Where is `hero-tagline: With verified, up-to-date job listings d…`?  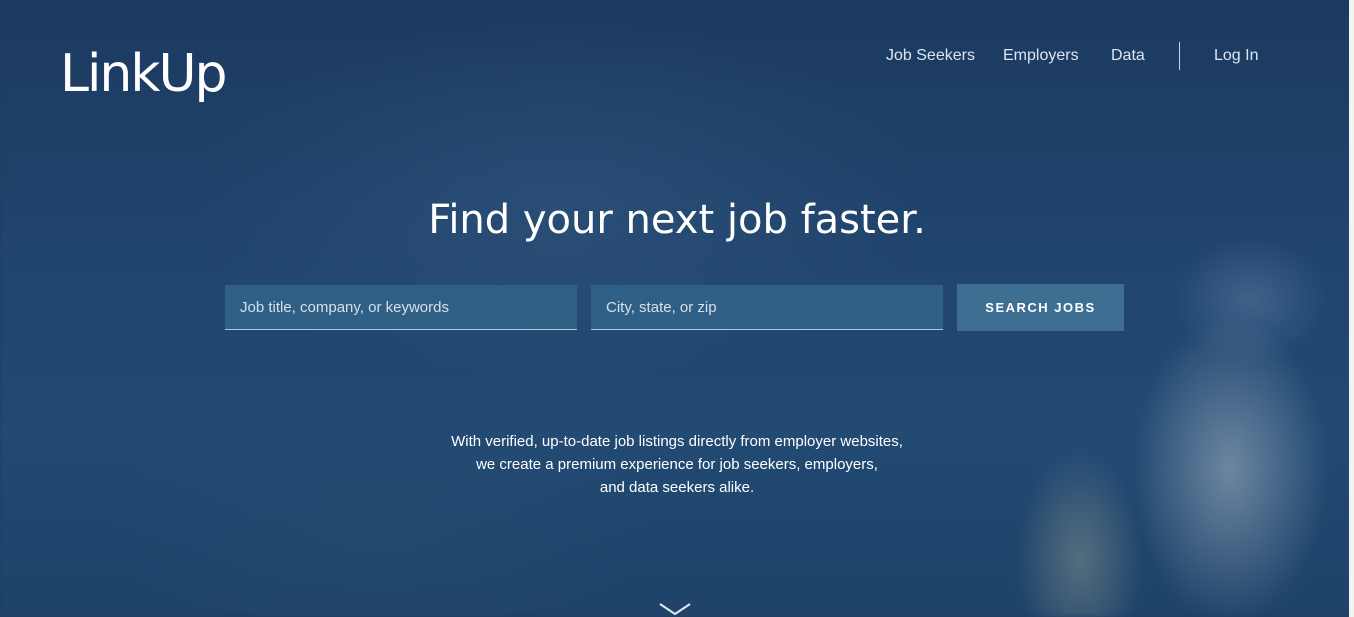
hero-tagline: With verified, up-to-date job listings d… is located at coordinates (677, 464).